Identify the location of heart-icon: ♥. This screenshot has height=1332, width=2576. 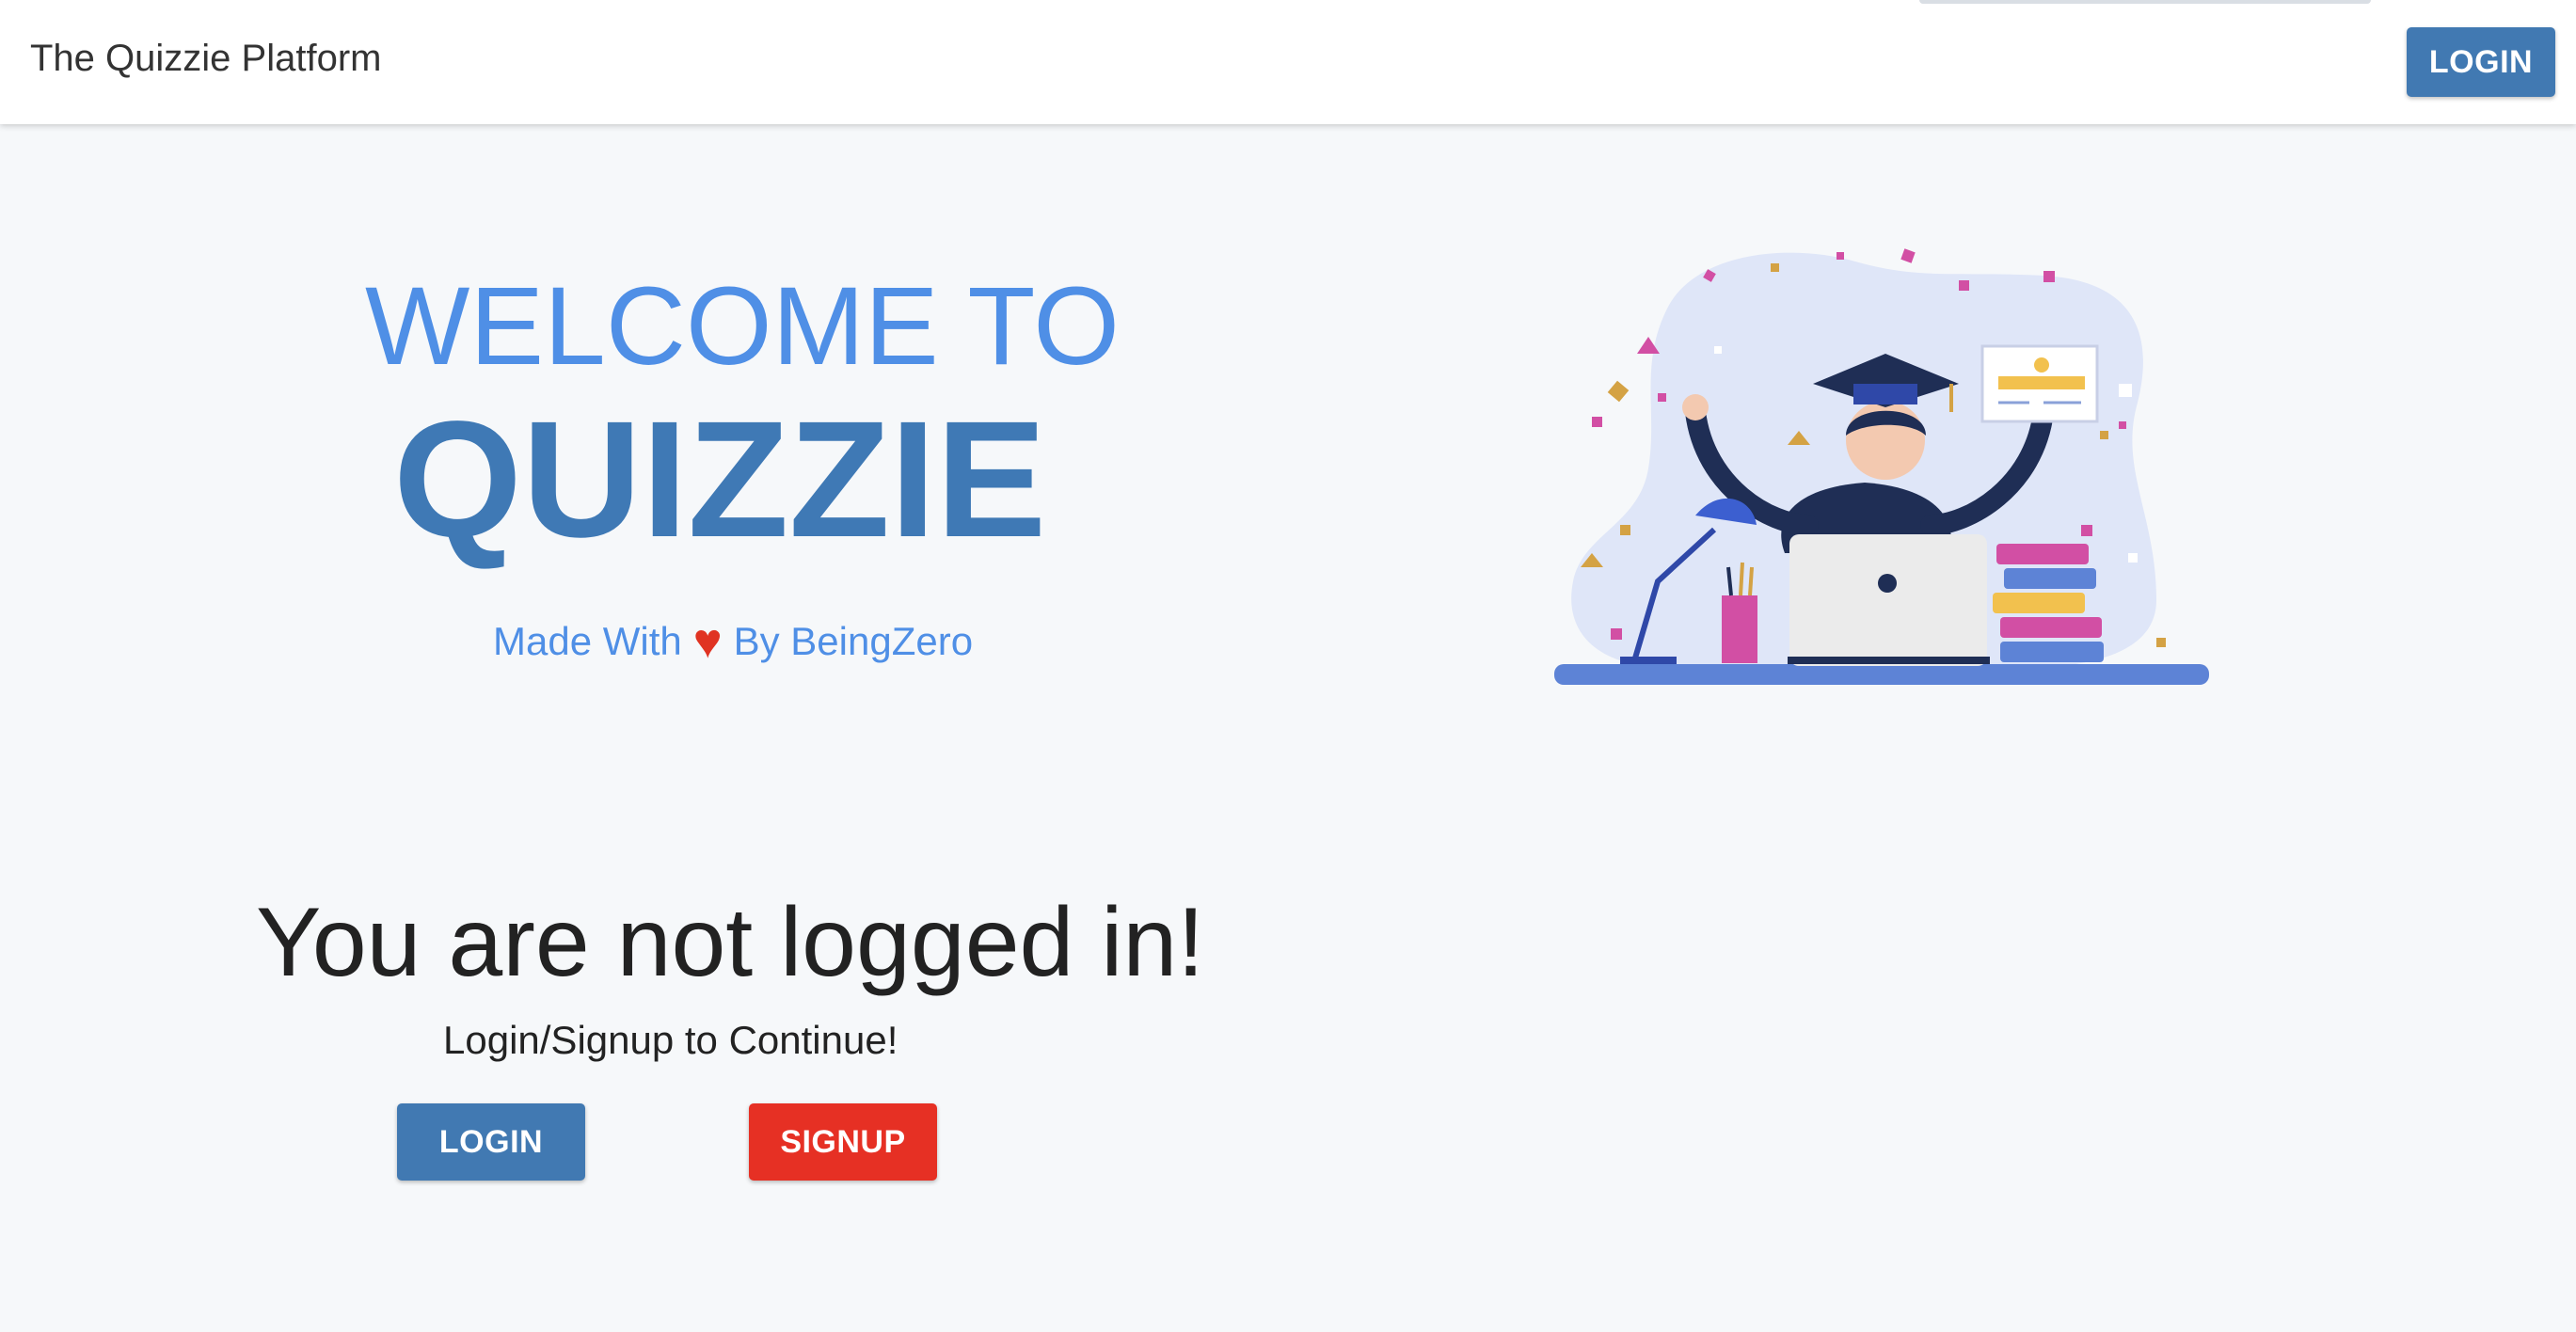
(707, 641).